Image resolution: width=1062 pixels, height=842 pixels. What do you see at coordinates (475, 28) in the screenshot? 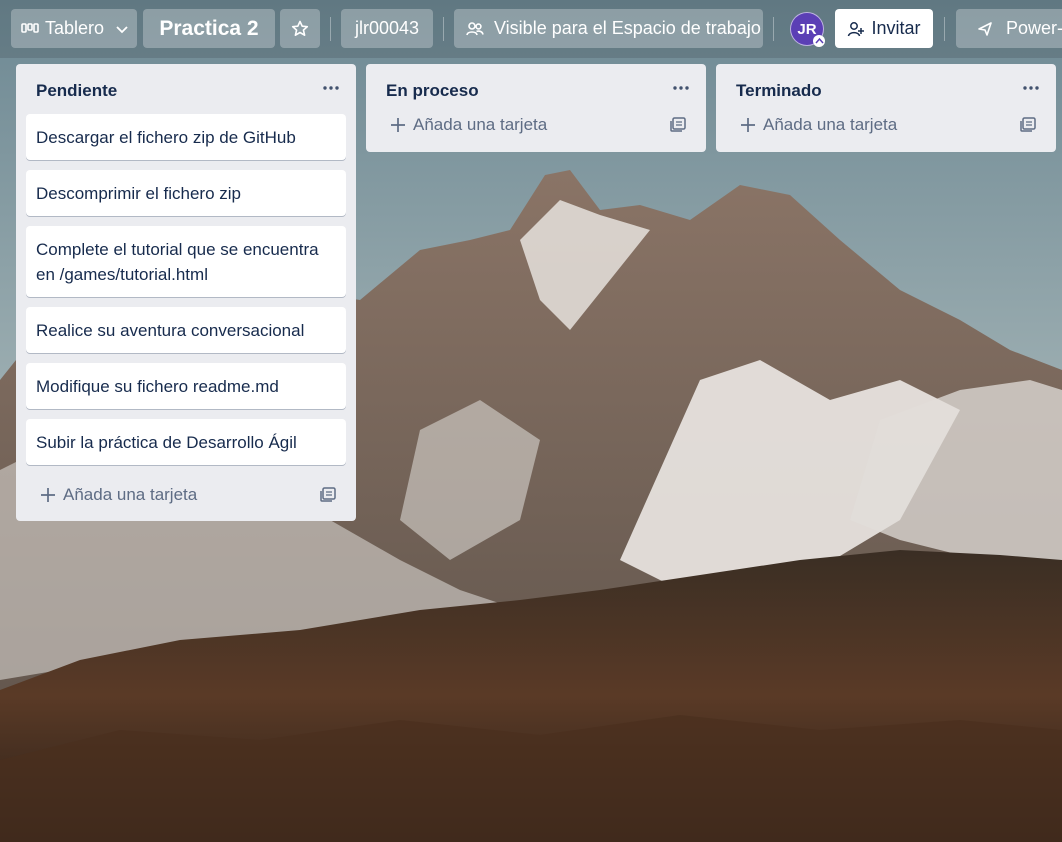
I see `workspace-visible-icon` at bounding box center [475, 28].